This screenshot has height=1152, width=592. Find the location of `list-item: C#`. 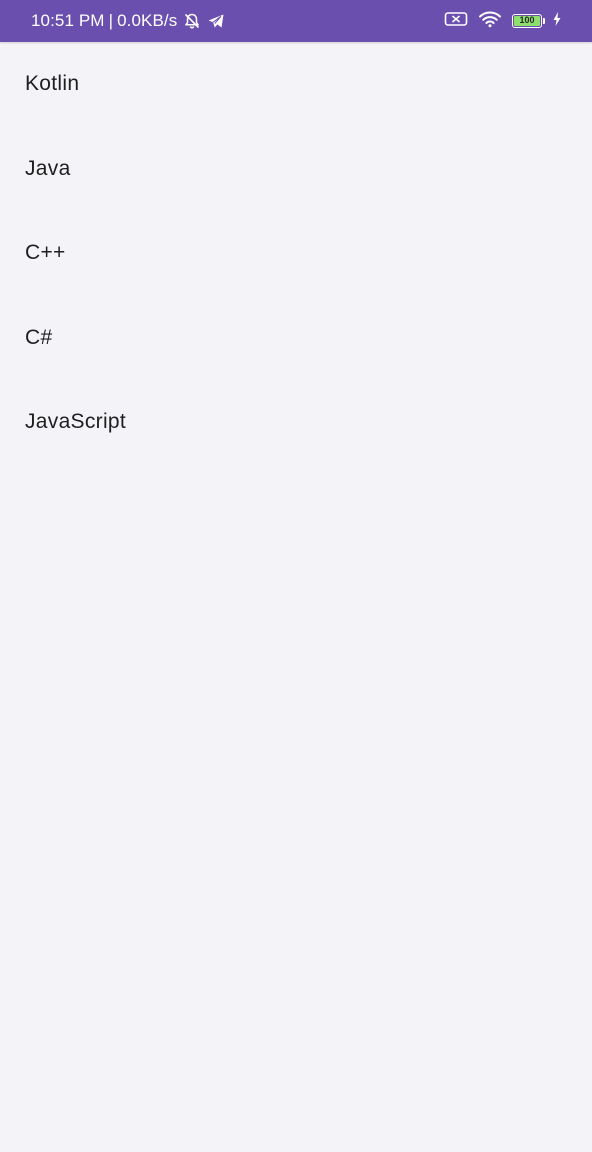

list-item: C# is located at coordinates (296, 338).